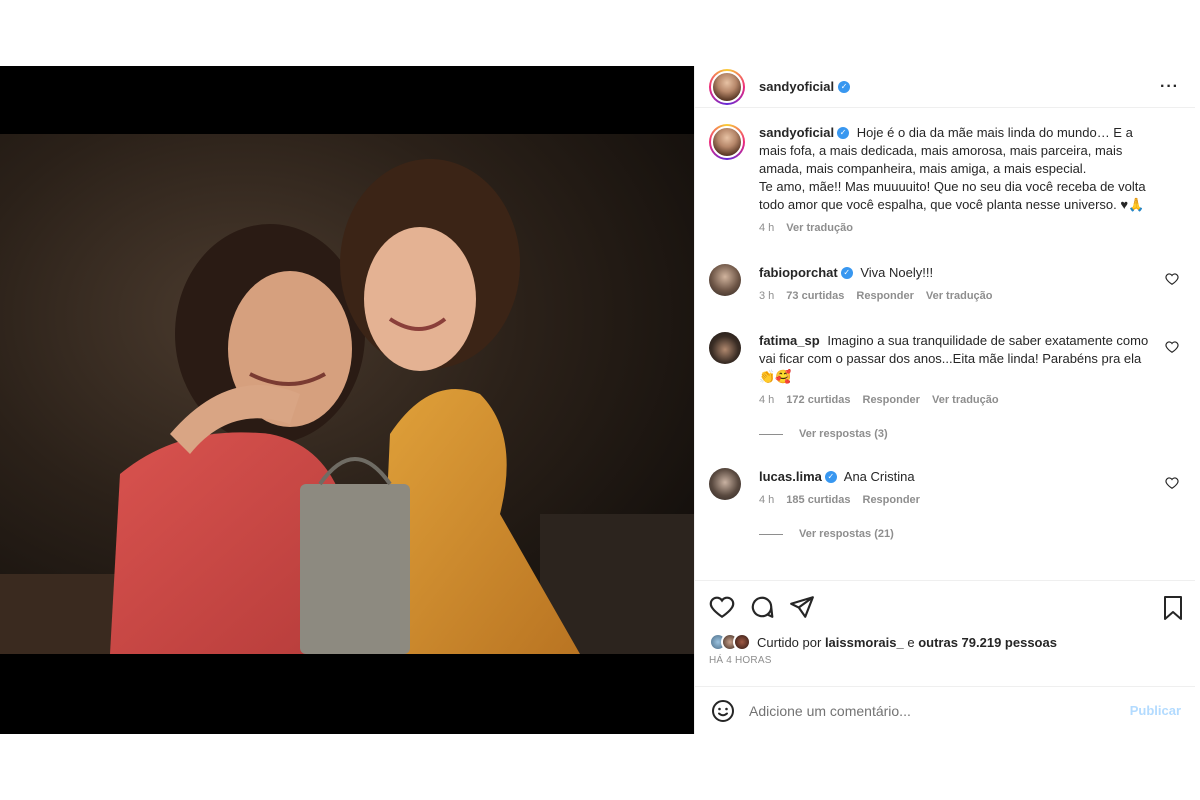 This screenshot has width=1200, height=800. What do you see at coordinates (970, 534) in the screenshot?
I see `view-replies-button: Ver respostas (21)` at bounding box center [970, 534].